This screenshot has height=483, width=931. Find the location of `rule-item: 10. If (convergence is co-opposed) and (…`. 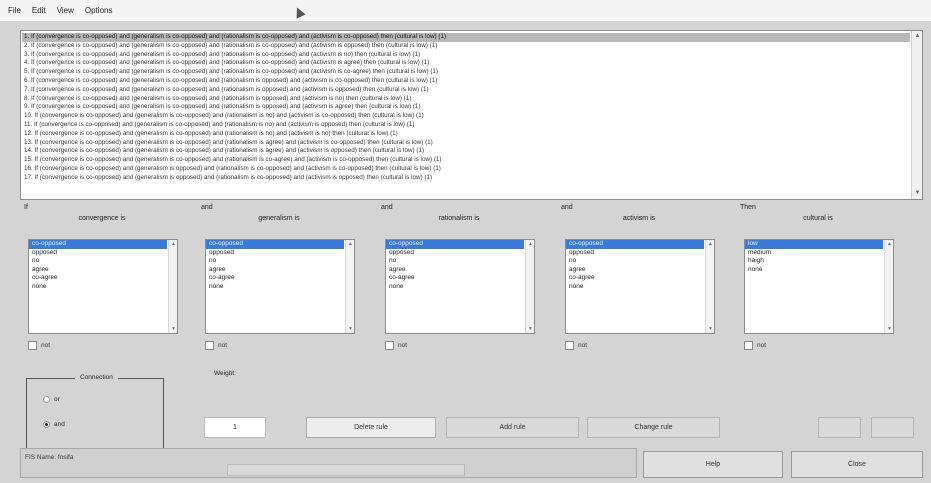

rule-item: 10. If (convergence is co-opposed) and (… is located at coordinates (466, 116).